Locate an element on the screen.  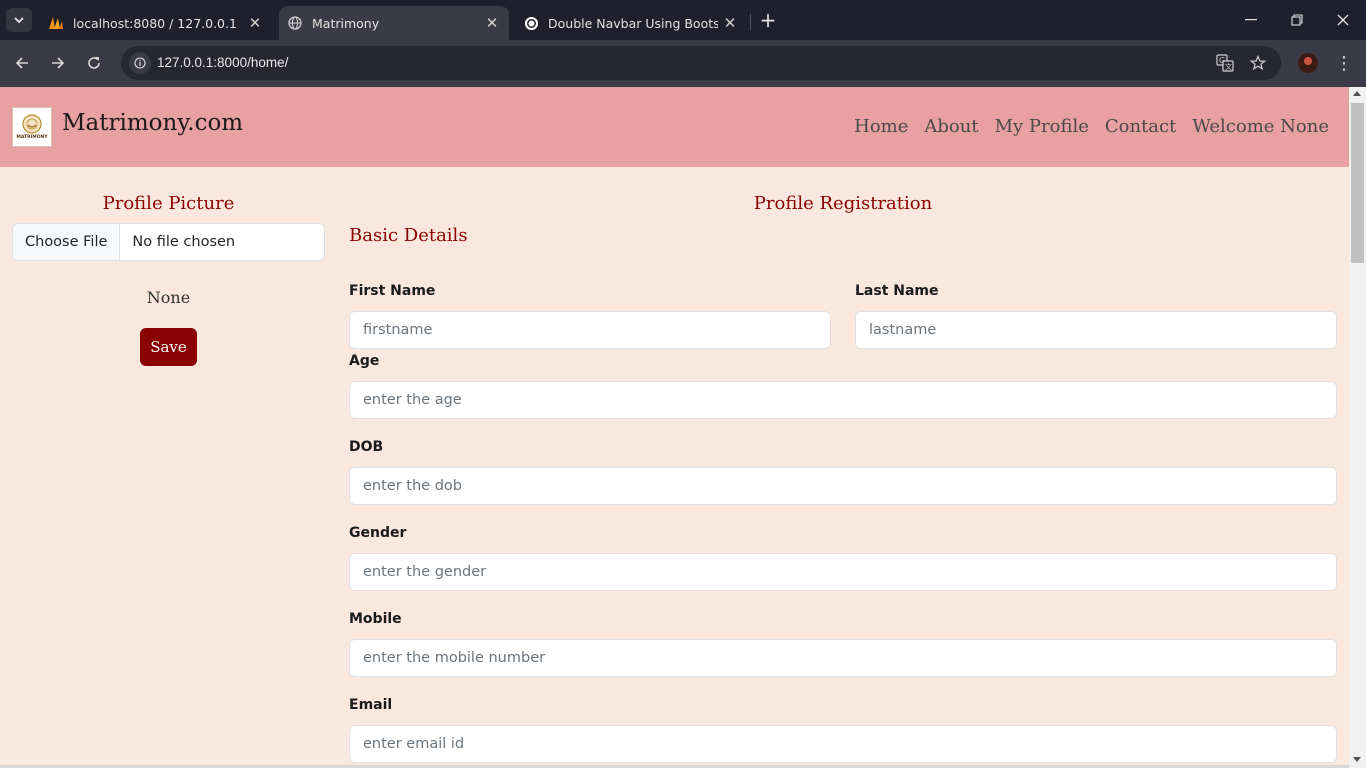
nav-about: About is located at coordinates (951, 126).